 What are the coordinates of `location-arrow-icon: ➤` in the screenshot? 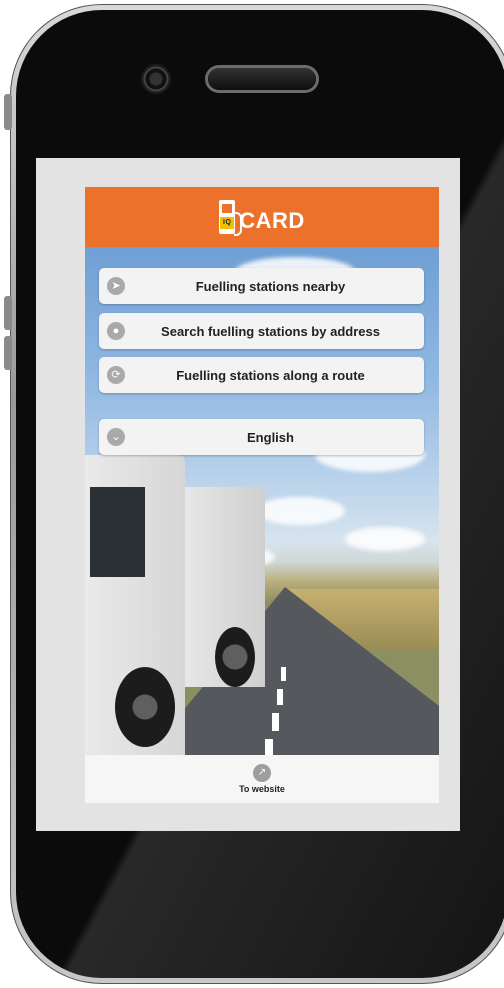 It's located at (116, 286).